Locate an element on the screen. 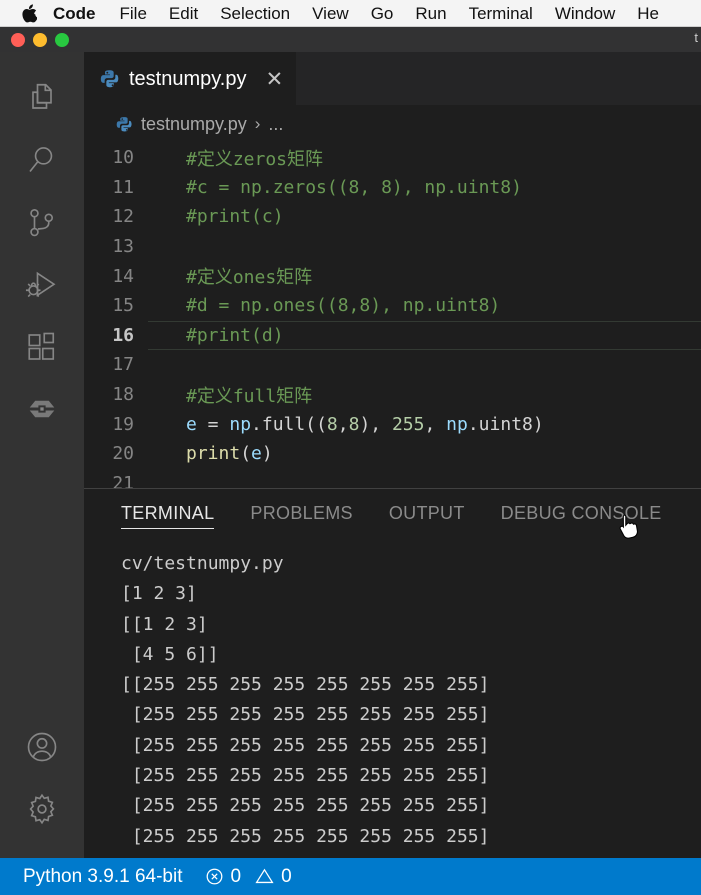  line-number: 21 is located at coordinates (123, 480).